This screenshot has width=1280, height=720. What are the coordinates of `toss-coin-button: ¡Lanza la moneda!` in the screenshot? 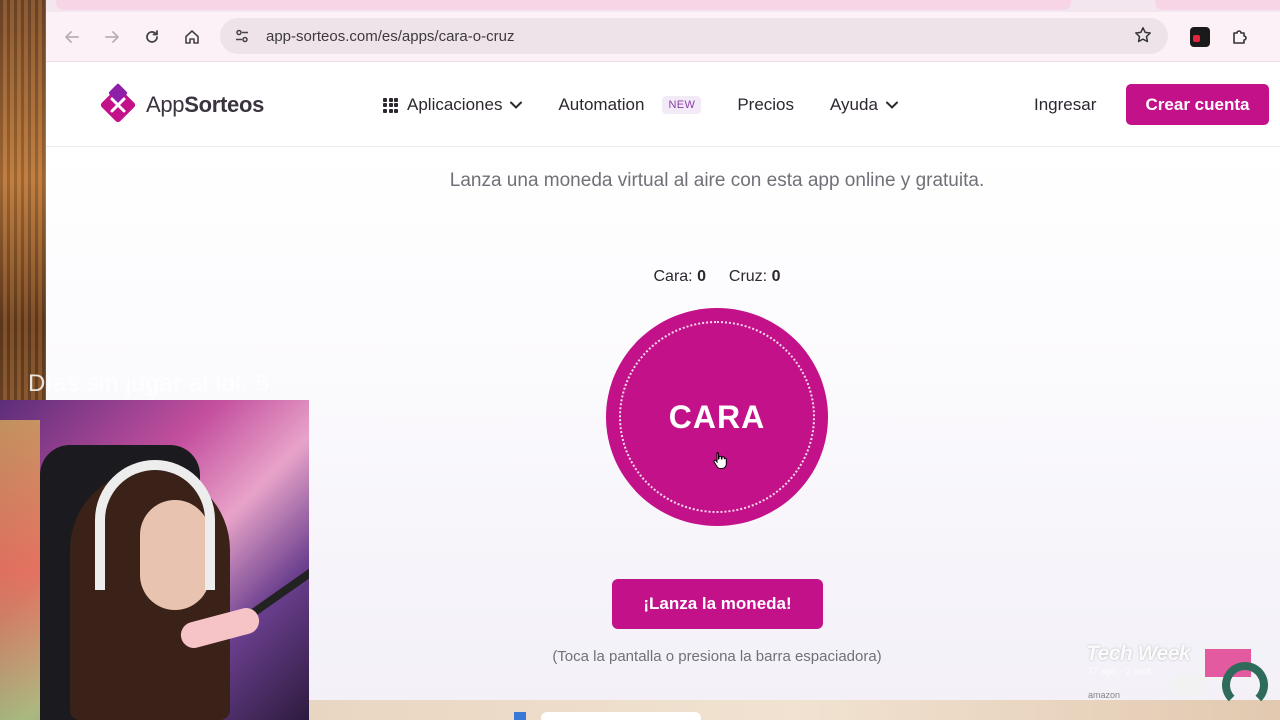 It's located at (717, 604).